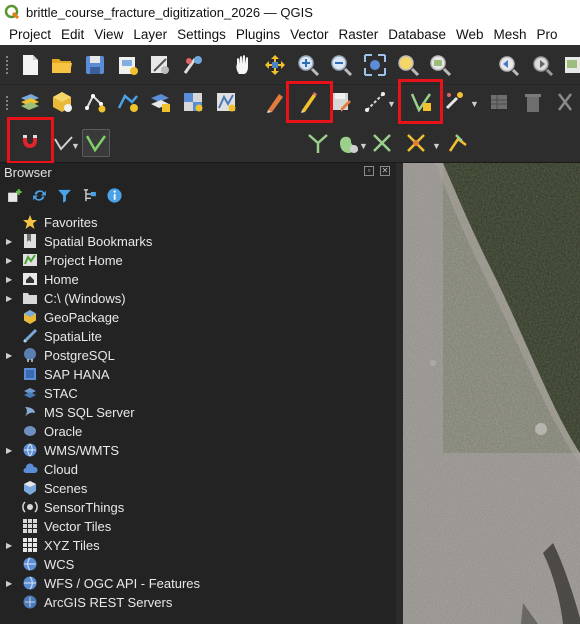 The width and height of the screenshot is (580, 624). Describe the element at coordinates (565, 102) in the screenshot. I see `cut-features-icon` at that location.